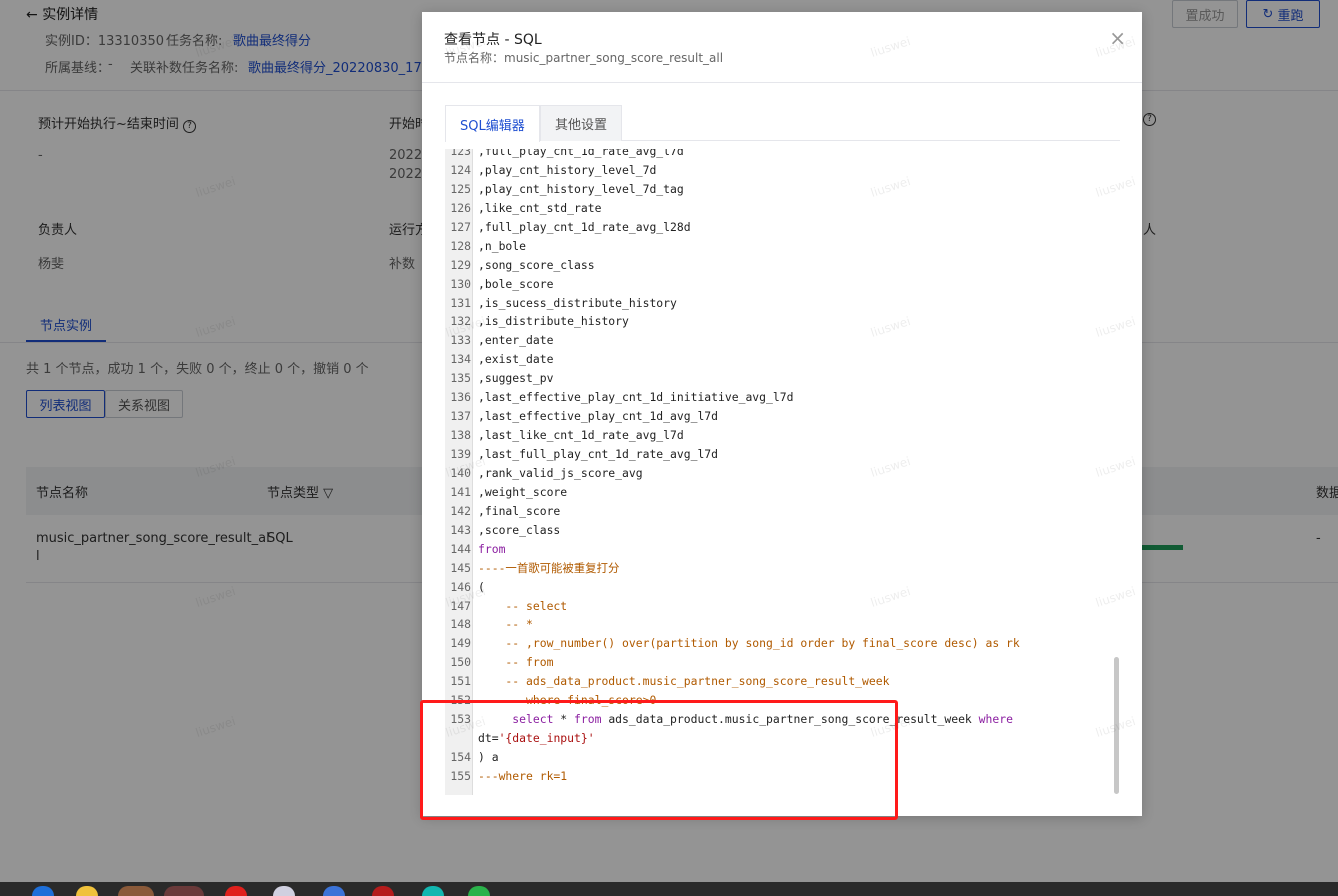 This screenshot has width=1338, height=896. I want to click on code-token: ,last_like_cnt_1d_rate_avg_l7d, so click(581, 435).